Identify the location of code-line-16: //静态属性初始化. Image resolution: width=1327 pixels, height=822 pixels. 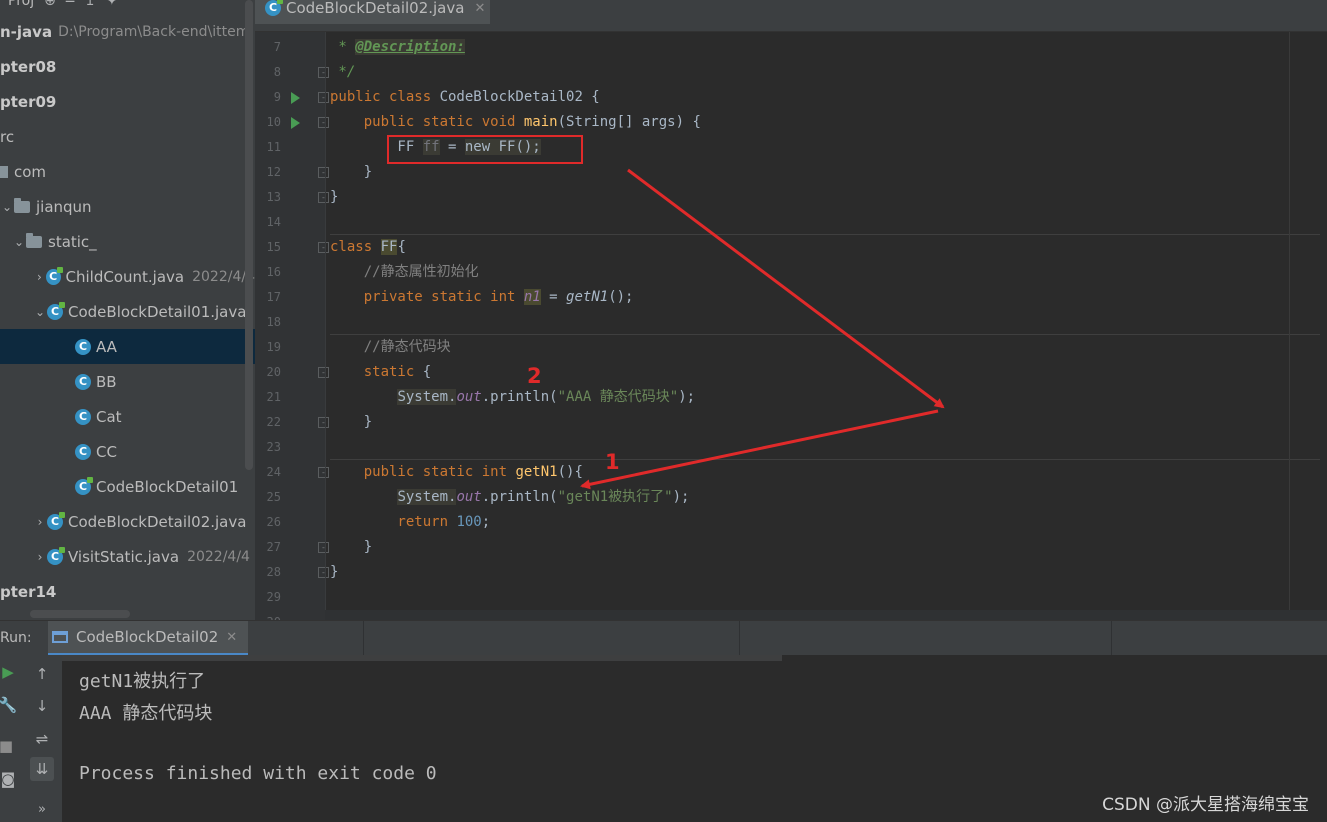
(404, 272).